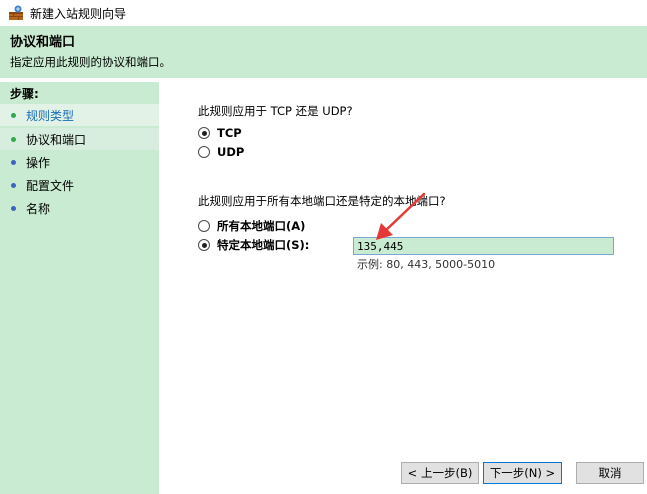 This screenshot has height=494, width=647. I want to click on protocol-question: 此规则应用于 TCP 还是 UDP?, so click(275, 111).